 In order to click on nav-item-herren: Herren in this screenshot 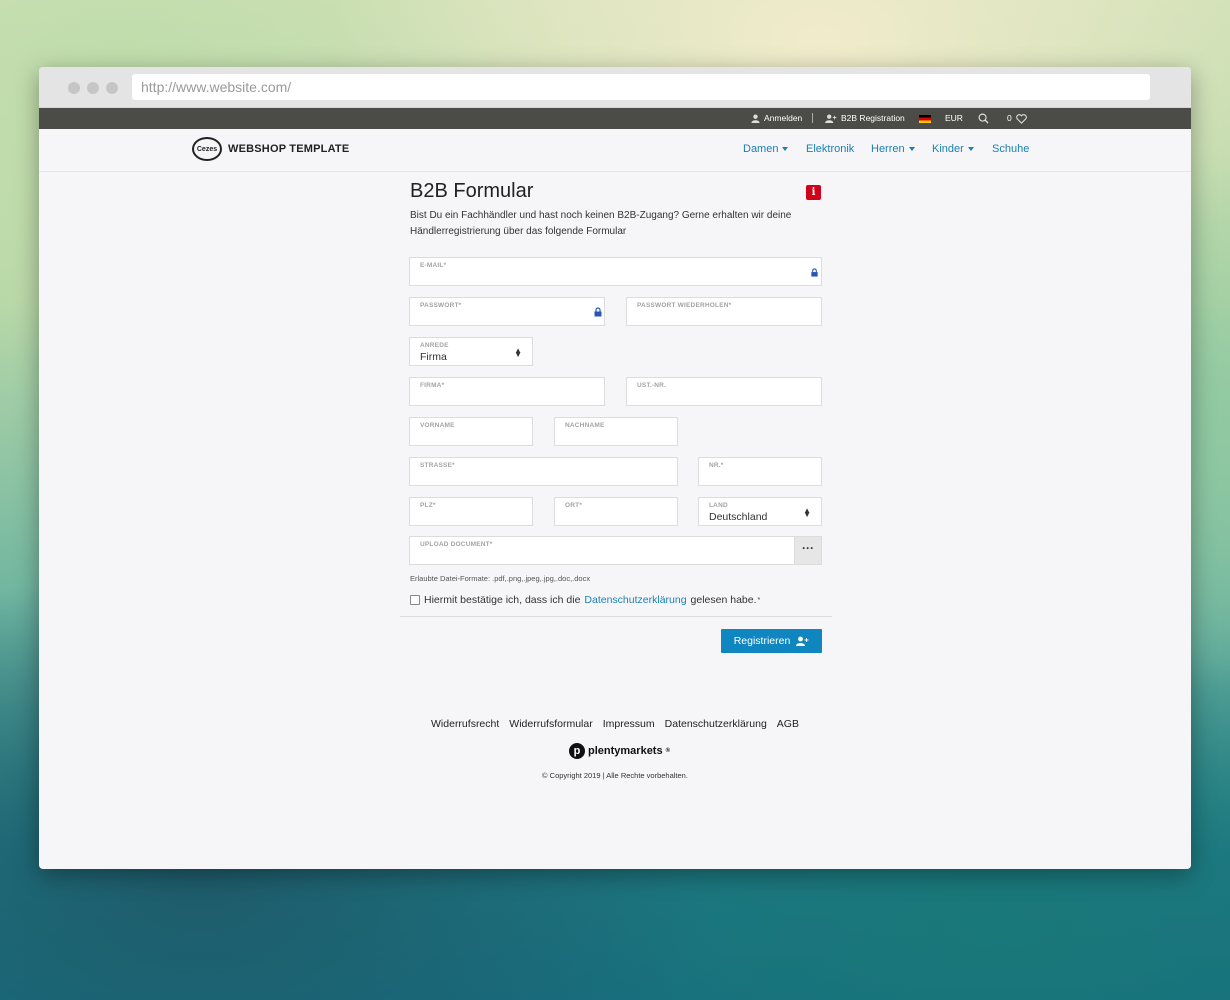, I will do `click(893, 149)`.